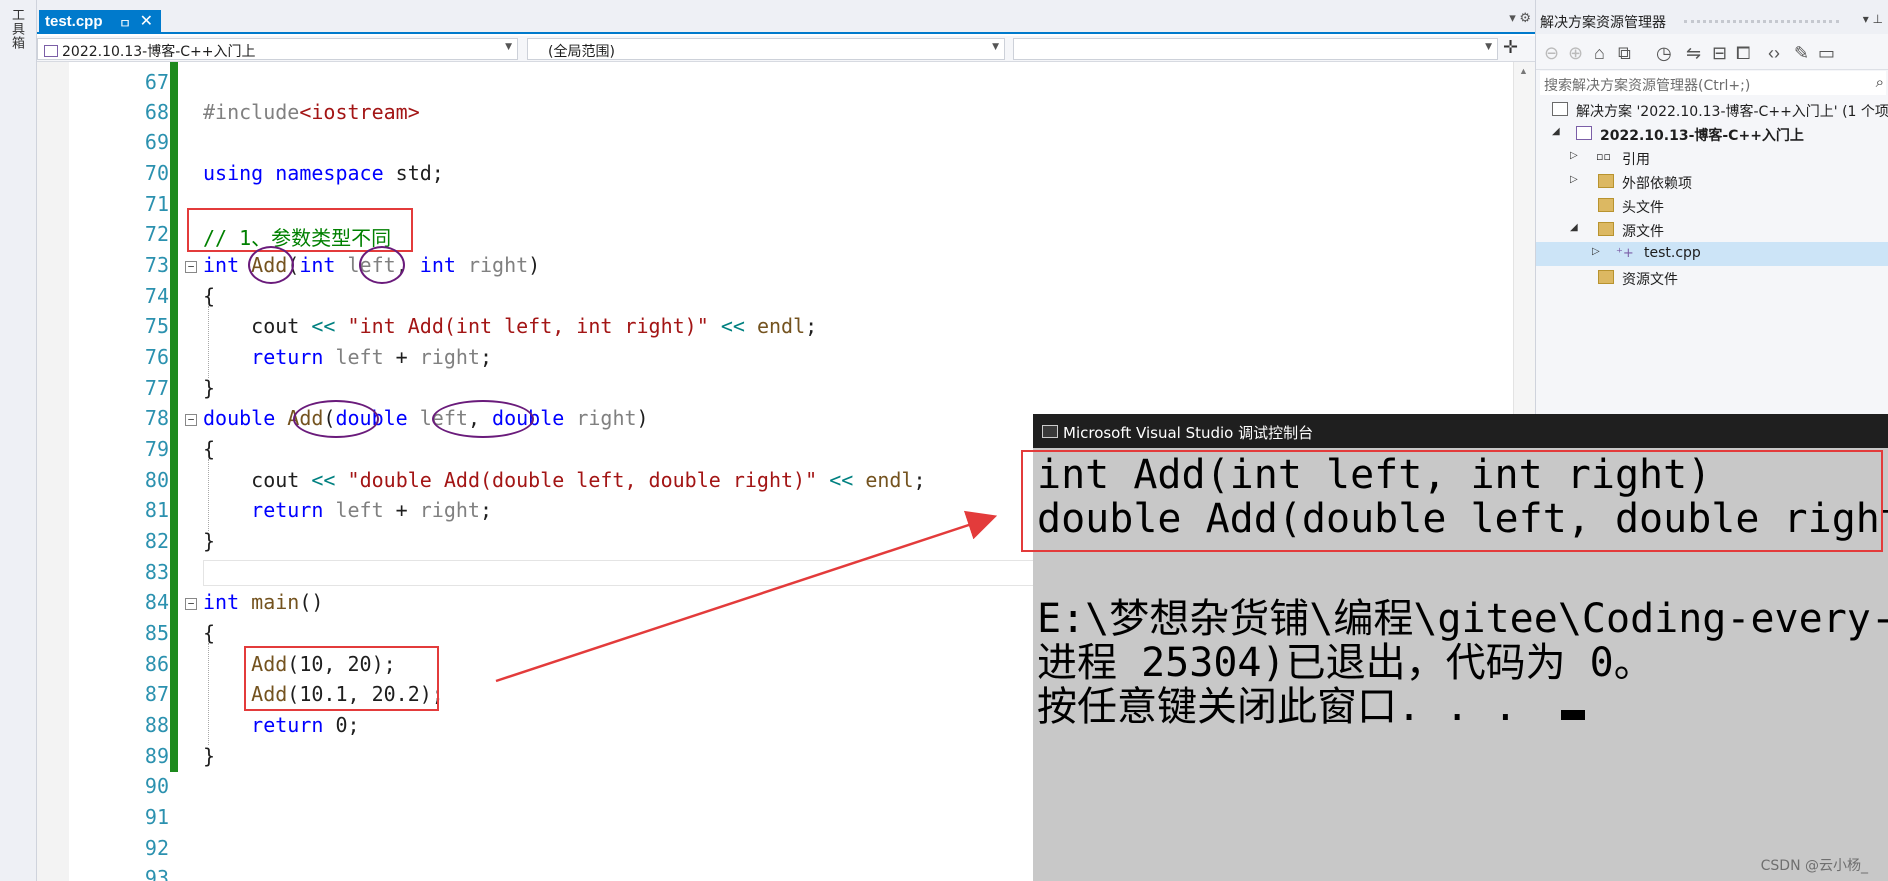 The width and height of the screenshot is (1888, 881). Describe the element at coordinates (1712, 278) in the screenshot. I see `tree-item-resource-files: 资源文件` at that location.